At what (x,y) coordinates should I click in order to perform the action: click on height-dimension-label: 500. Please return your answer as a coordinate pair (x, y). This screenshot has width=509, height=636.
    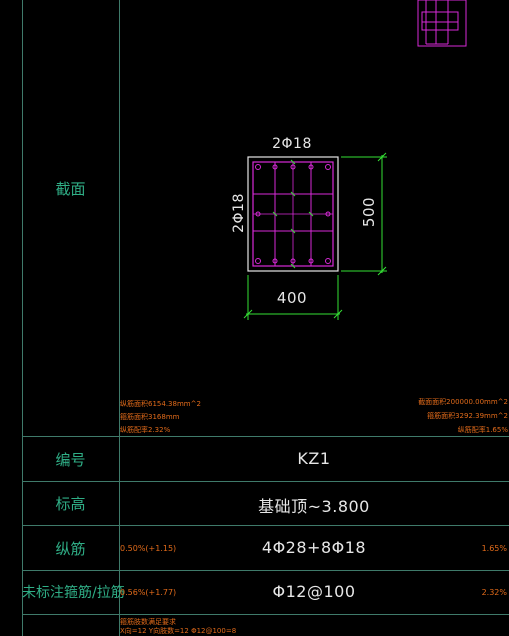
    Looking at the image, I should click on (369, 212).